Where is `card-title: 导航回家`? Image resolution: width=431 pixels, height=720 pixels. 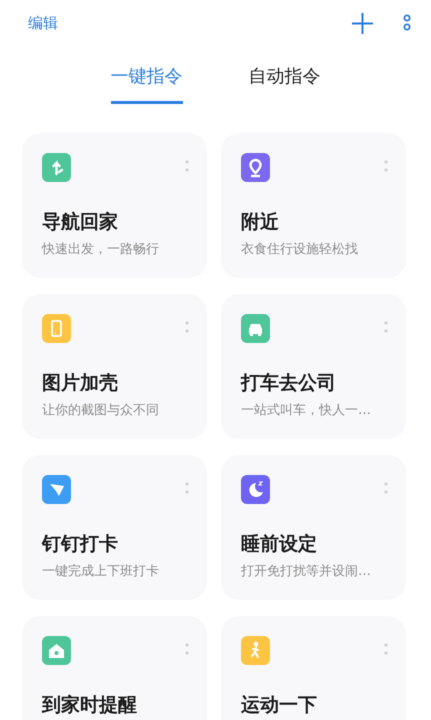
card-title: 导航回家 is located at coordinates (80, 222).